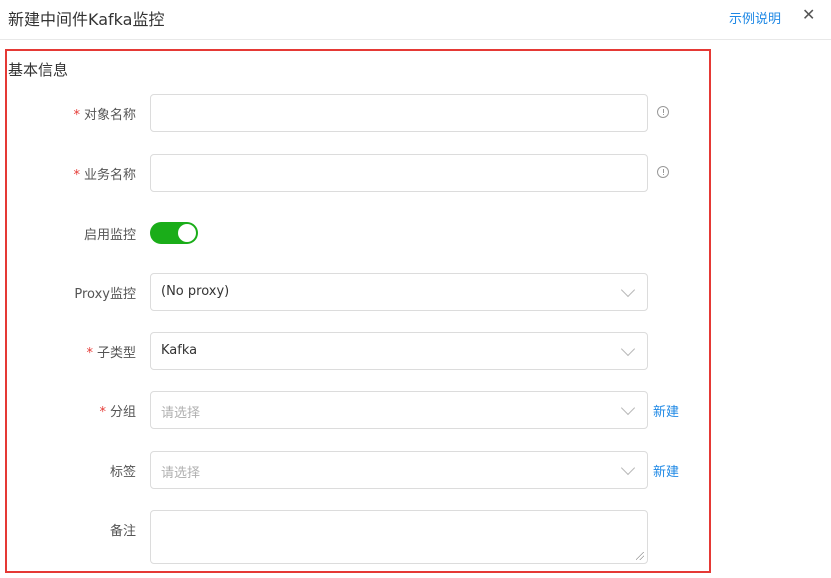 The width and height of the screenshot is (831, 578). Describe the element at coordinates (399, 292) in the screenshot. I see `proxy-select: (No proxy)` at that location.